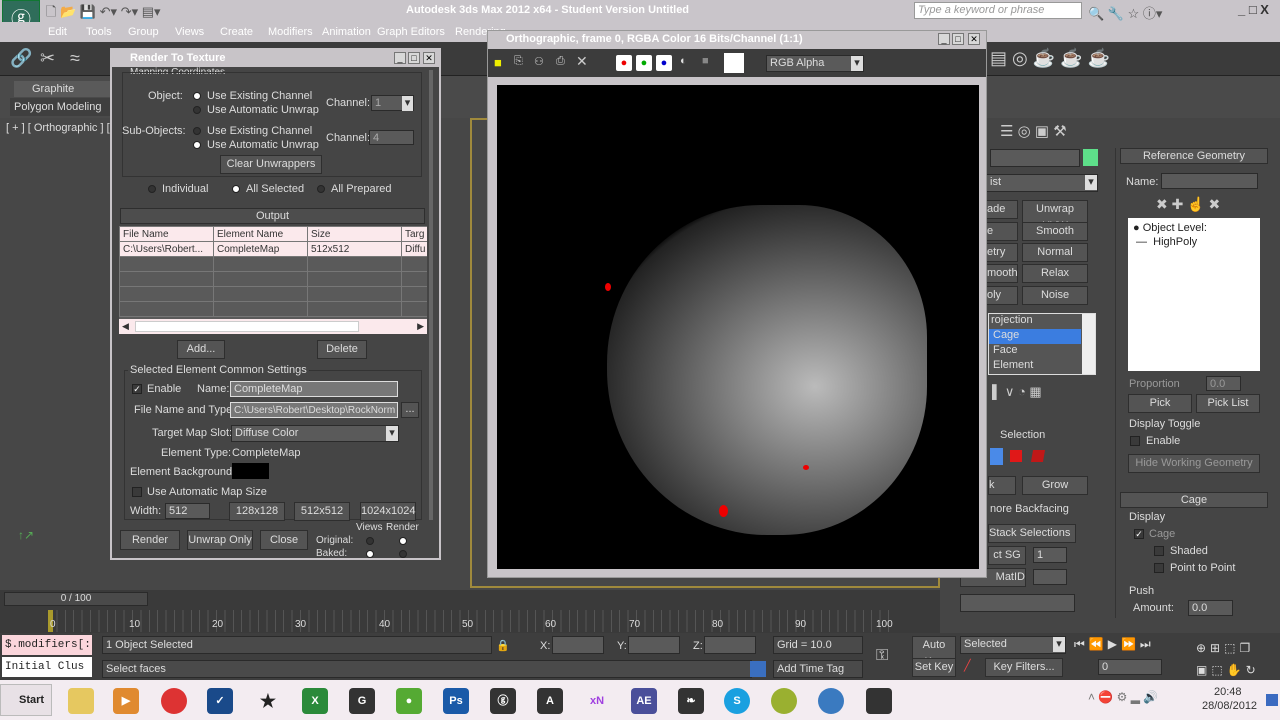  Describe the element at coordinates (758, 669) in the screenshot. I see `time-tag-icon` at that location.